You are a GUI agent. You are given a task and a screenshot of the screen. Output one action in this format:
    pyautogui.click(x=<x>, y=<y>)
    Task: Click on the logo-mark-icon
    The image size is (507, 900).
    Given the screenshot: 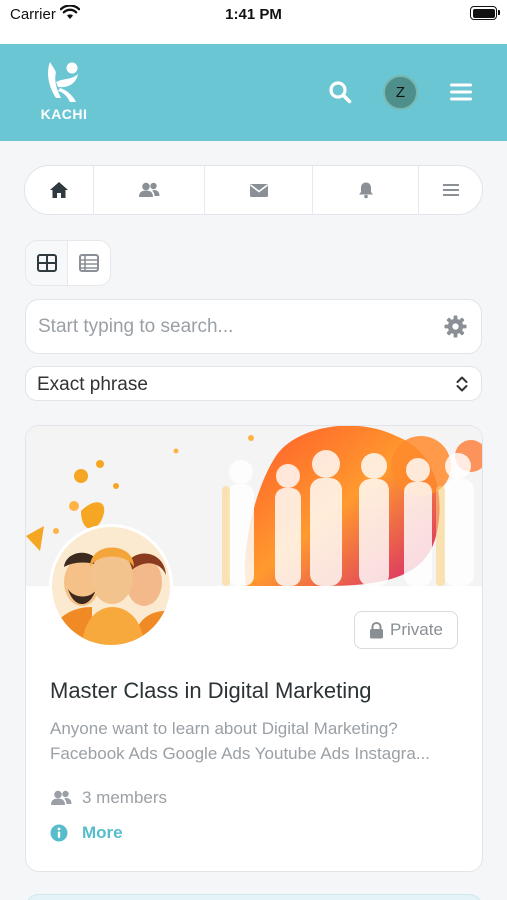 What is the action you would take?
    pyautogui.click(x=63, y=82)
    